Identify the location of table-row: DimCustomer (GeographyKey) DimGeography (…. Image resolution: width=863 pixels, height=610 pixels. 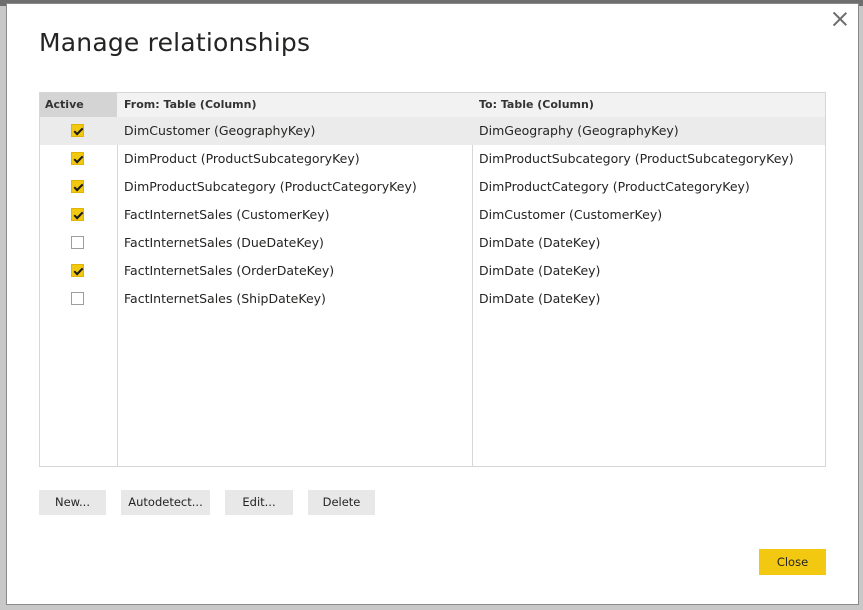
(432, 131).